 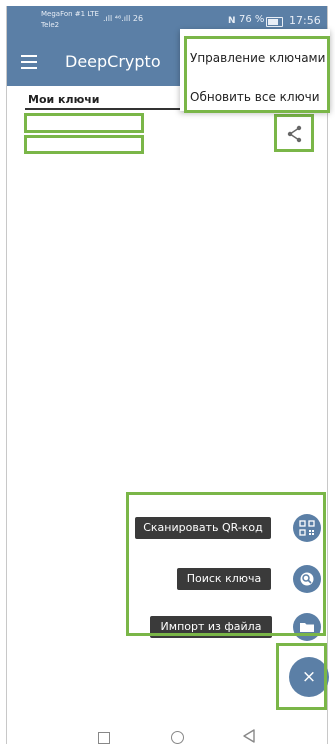 What do you see at coordinates (232, 21) in the screenshot?
I see `nfc-icon: N` at bounding box center [232, 21].